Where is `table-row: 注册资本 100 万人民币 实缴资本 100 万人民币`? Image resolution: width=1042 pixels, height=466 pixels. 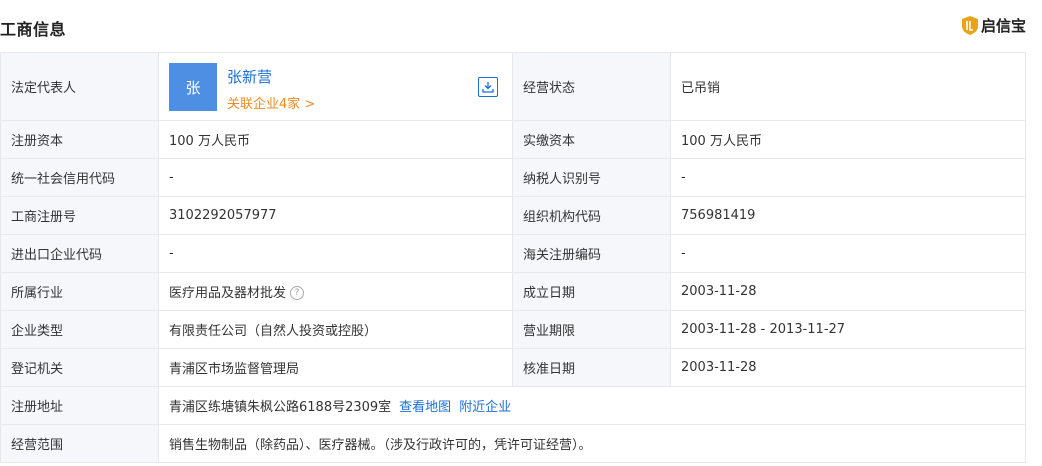 table-row: 注册资本 100 万人民币 实缴资本 100 万人民币 is located at coordinates (513, 139).